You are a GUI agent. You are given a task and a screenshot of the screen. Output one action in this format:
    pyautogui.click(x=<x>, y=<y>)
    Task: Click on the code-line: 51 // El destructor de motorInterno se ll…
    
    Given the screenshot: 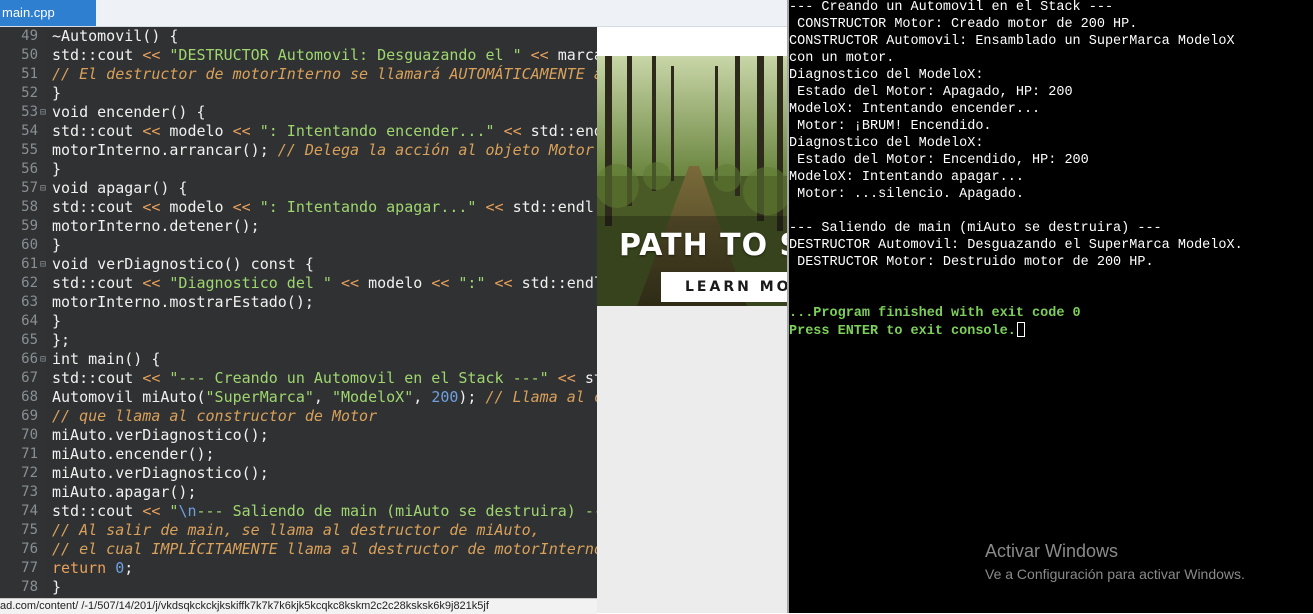 What is the action you would take?
    pyautogui.click(x=298, y=74)
    